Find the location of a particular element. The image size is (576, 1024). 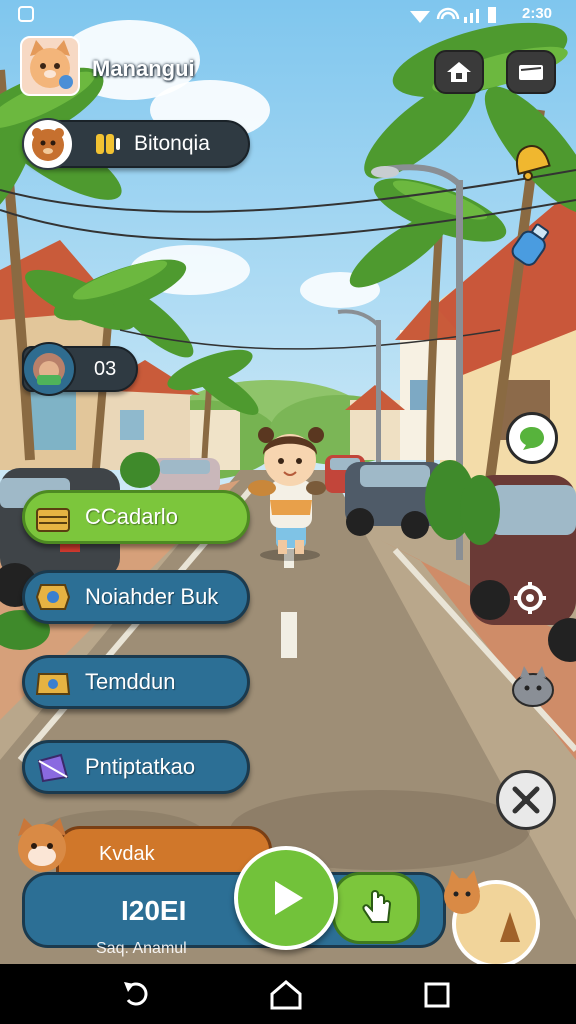

menu-button-2: Temddun is located at coordinates (136, 682).